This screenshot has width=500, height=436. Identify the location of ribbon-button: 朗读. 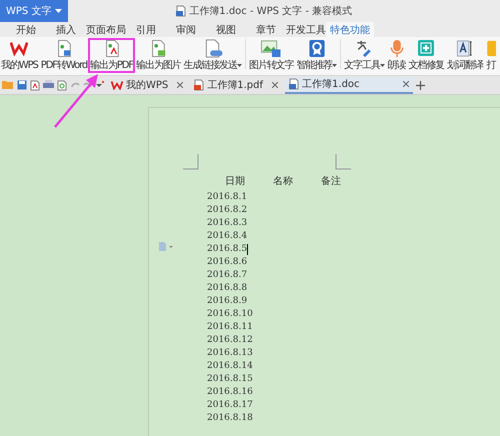
(396, 55).